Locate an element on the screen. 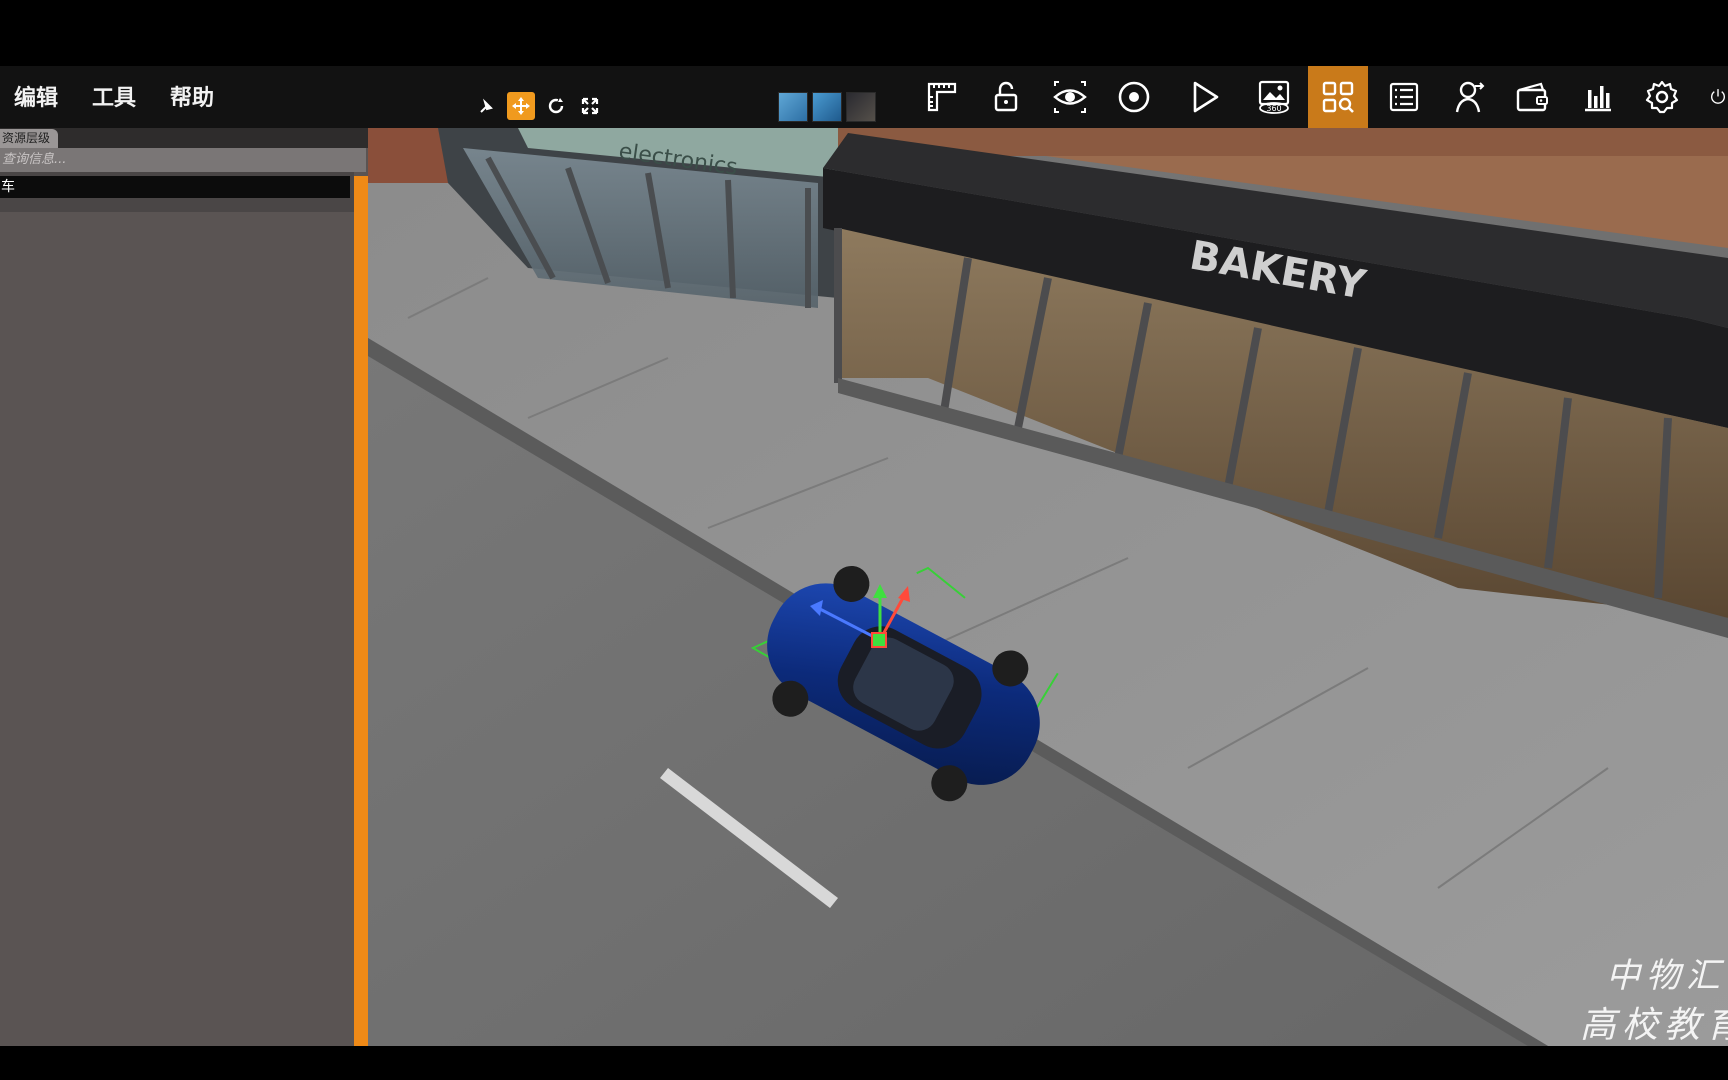  move-icon is located at coordinates (521, 106).